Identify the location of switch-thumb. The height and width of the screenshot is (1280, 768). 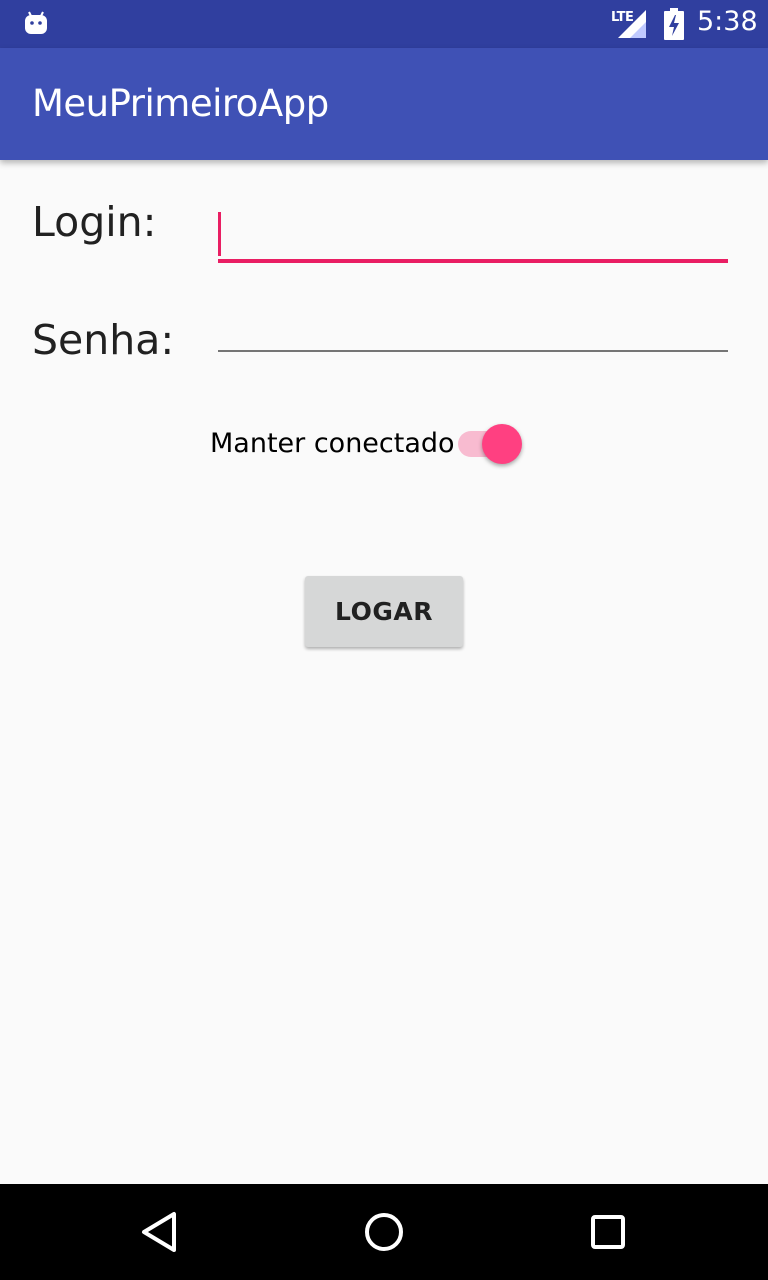
(502, 444).